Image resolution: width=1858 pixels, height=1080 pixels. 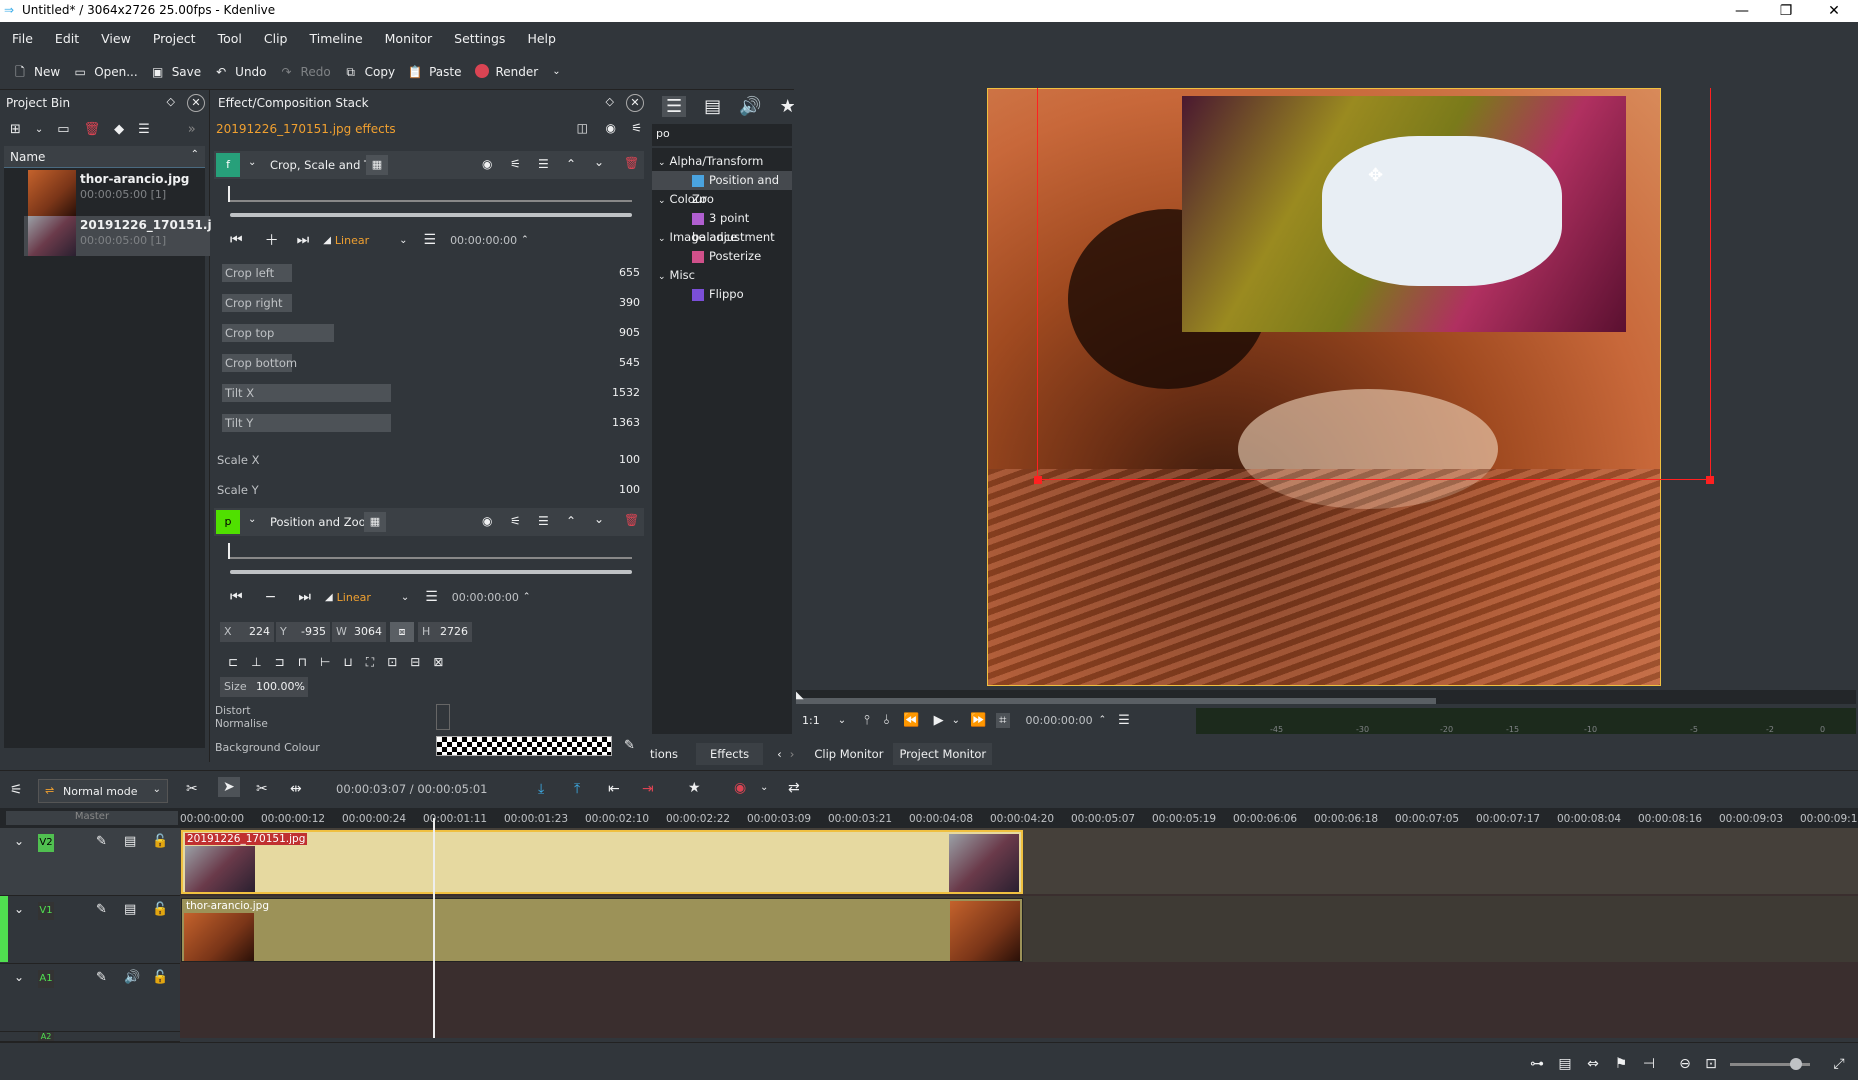 I want to click on next-keyframe-icon: ⏭, so click(x=304, y=597).